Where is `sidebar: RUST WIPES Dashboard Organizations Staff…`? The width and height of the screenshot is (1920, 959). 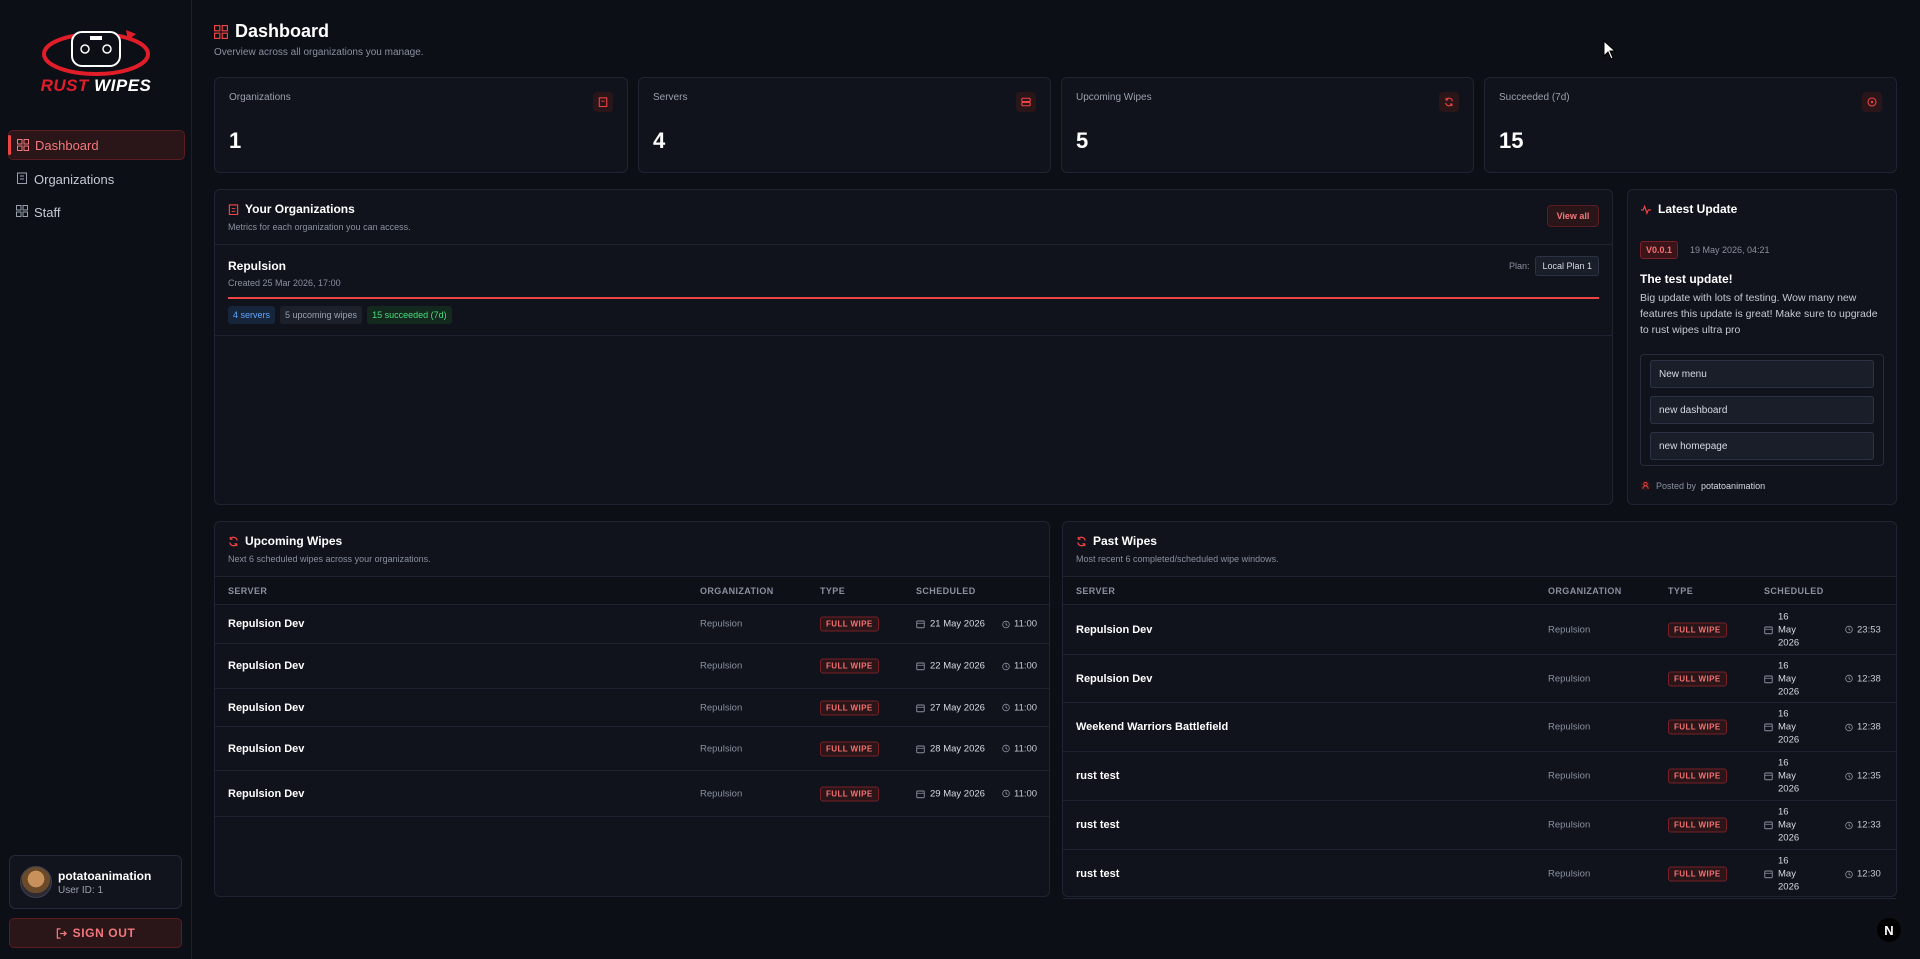 sidebar: RUST WIPES Dashboard Organizations Staff… is located at coordinates (96, 479).